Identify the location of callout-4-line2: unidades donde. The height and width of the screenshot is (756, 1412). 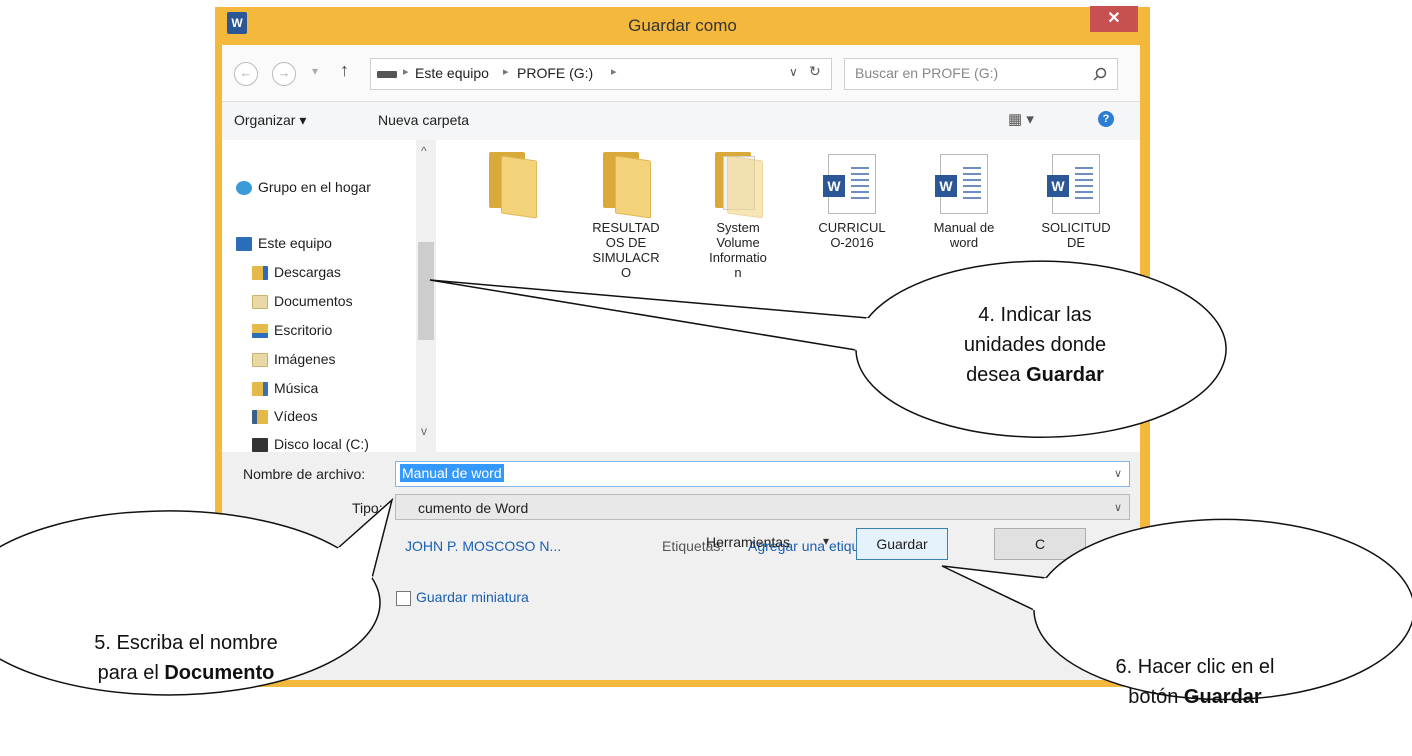
(1035, 345).